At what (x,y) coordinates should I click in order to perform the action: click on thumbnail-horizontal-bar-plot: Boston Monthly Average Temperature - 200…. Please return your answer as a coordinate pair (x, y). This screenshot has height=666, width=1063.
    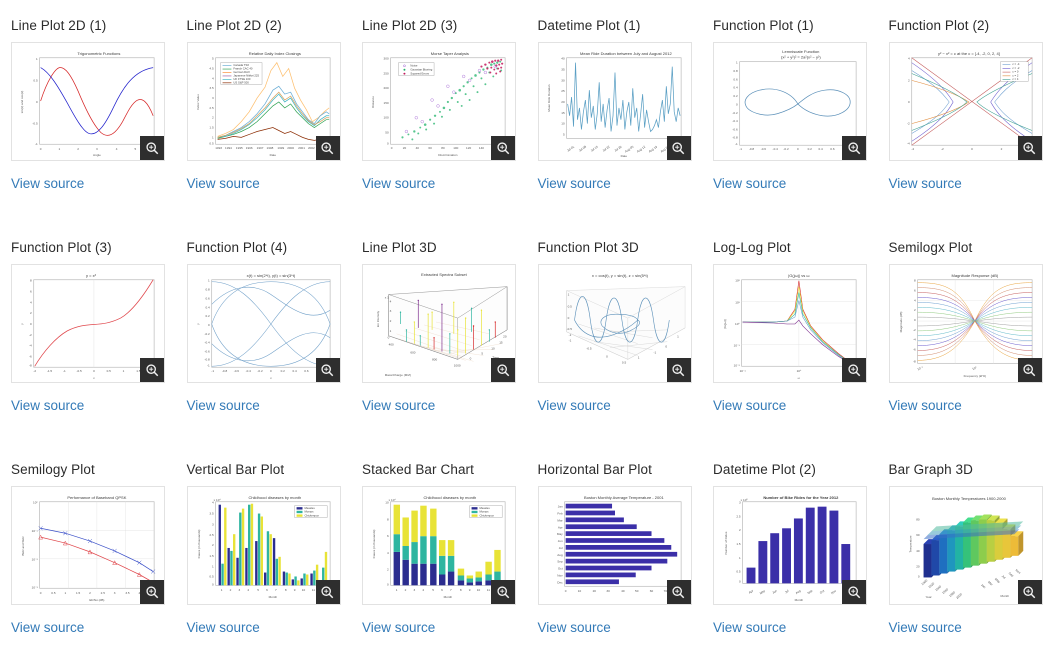
    Looking at the image, I should click on (614, 545).